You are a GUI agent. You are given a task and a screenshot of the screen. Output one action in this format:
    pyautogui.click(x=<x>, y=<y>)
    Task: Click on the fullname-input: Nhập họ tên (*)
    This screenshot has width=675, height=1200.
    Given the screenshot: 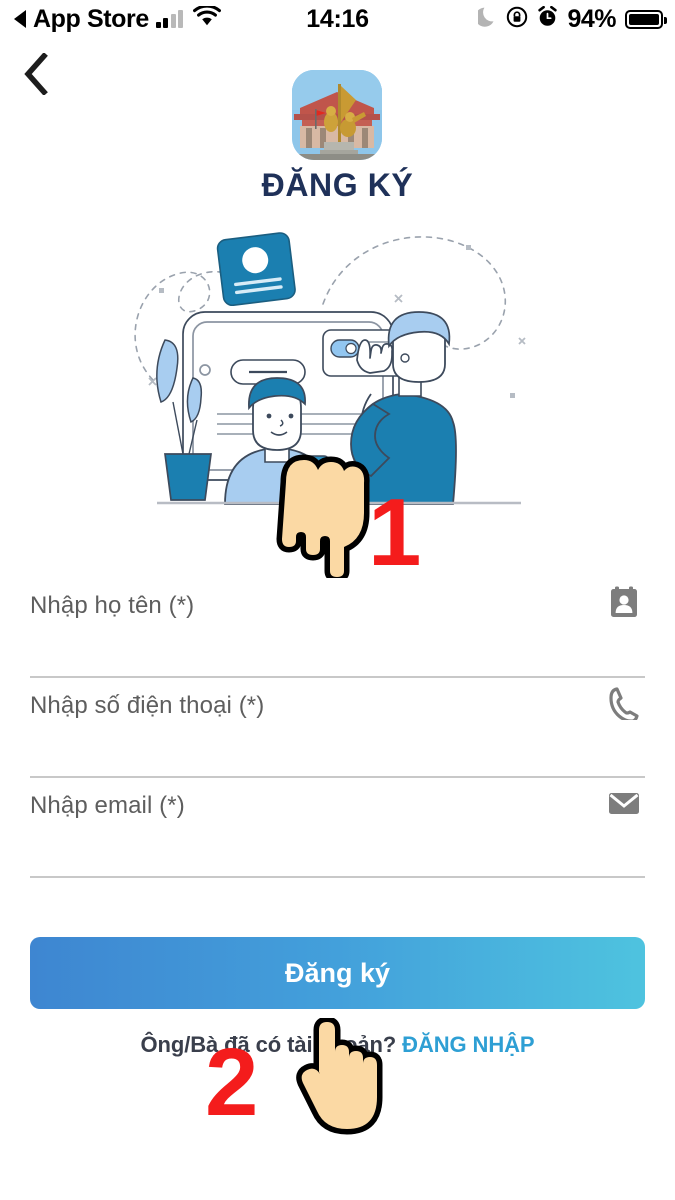 What is the action you would take?
    pyautogui.click(x=337, y=628)
    